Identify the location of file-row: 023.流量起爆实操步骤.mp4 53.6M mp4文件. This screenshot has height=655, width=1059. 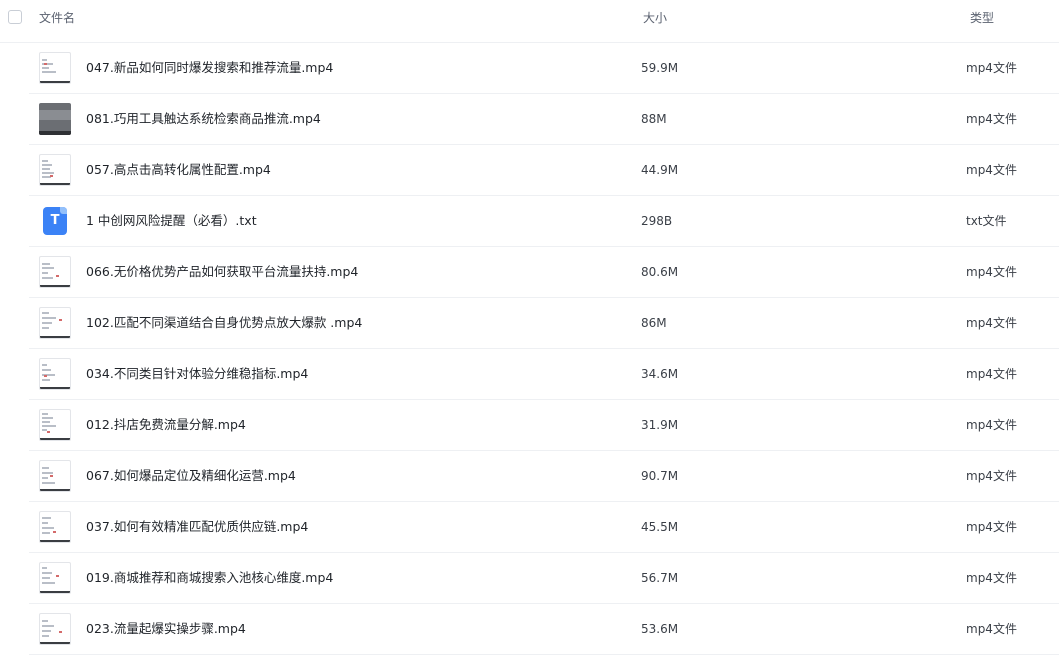
(544, 629).